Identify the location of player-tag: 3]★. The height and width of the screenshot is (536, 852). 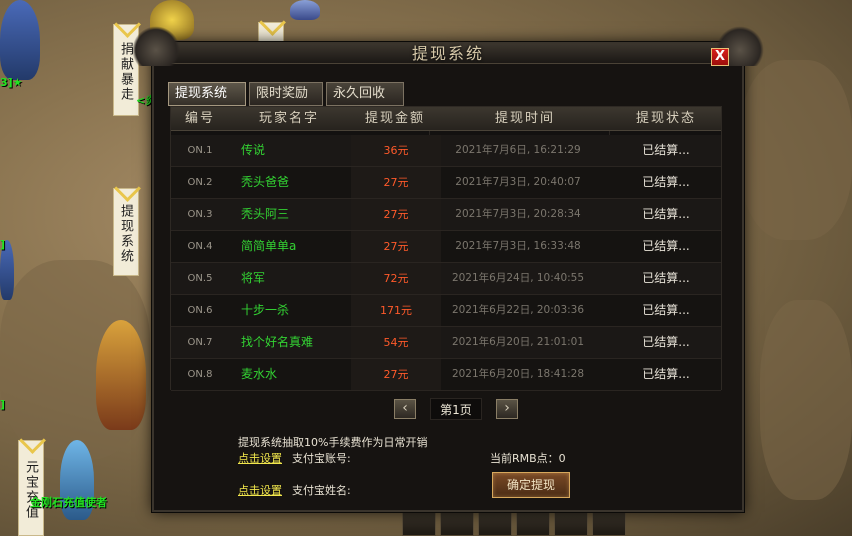
(11, 82).